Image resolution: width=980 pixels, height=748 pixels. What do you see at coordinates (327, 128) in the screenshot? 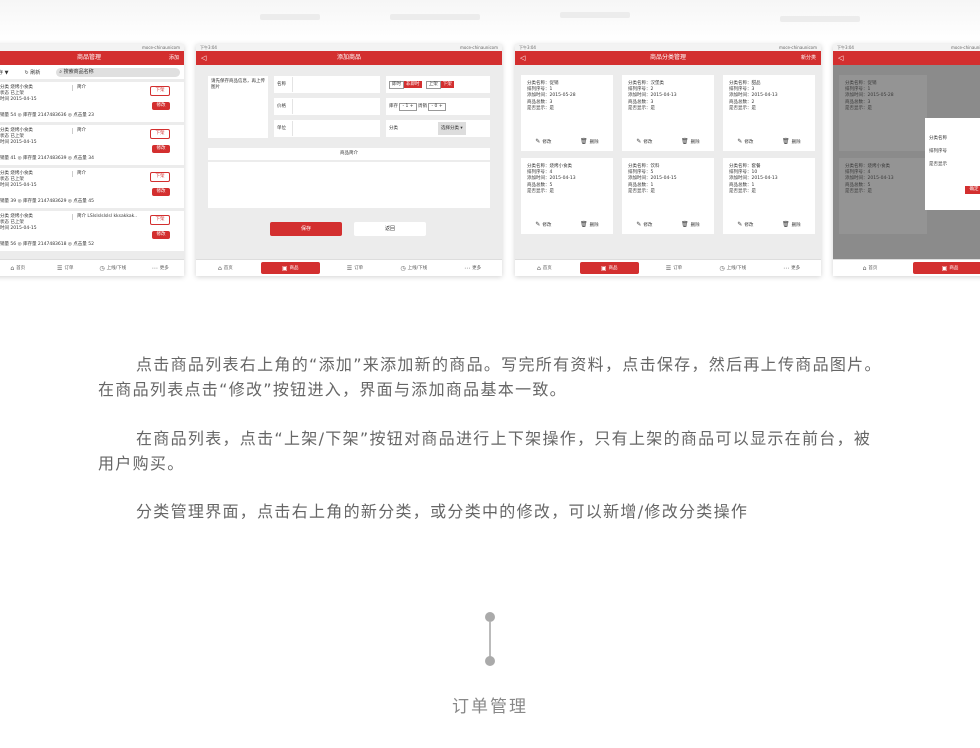
I see `unit-field: 单位` at bounding box center [327, 128].